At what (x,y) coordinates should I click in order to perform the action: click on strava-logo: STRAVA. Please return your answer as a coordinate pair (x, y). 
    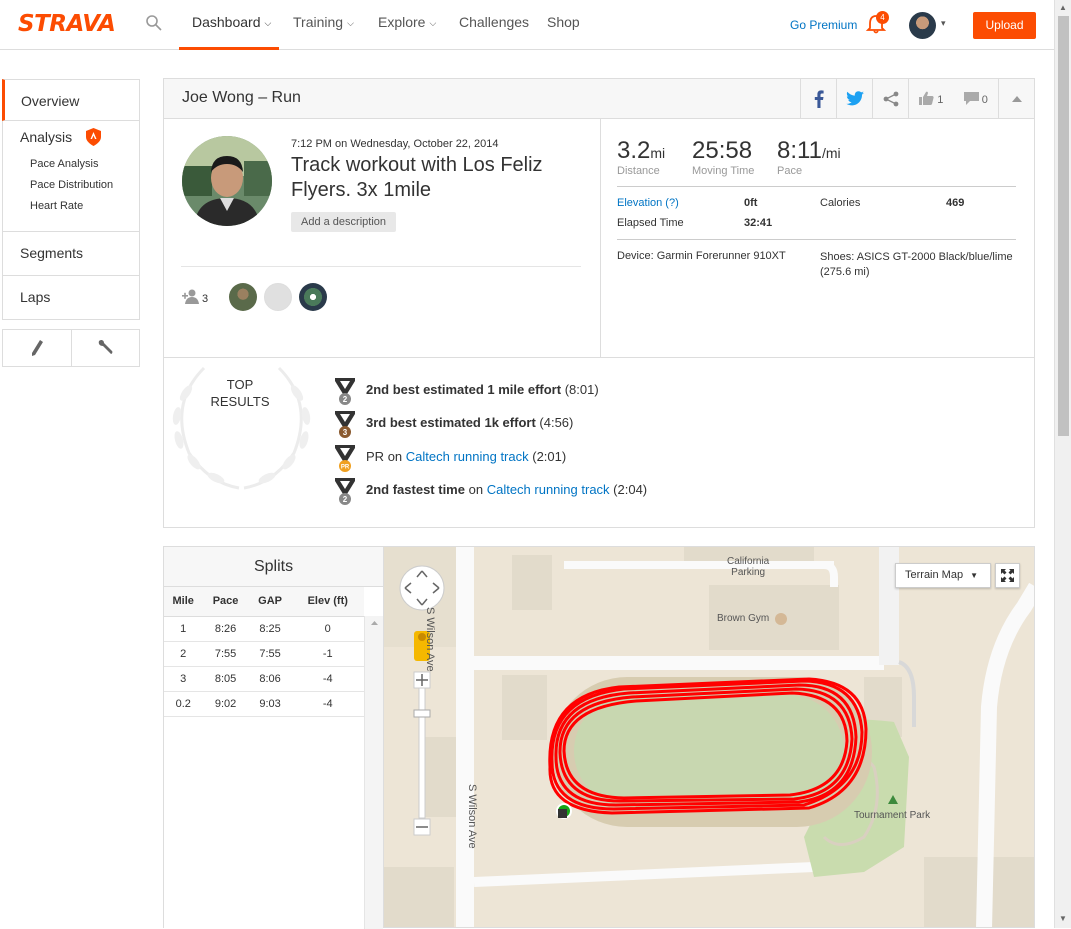
    Looking at the image, I should click on (67, 24).